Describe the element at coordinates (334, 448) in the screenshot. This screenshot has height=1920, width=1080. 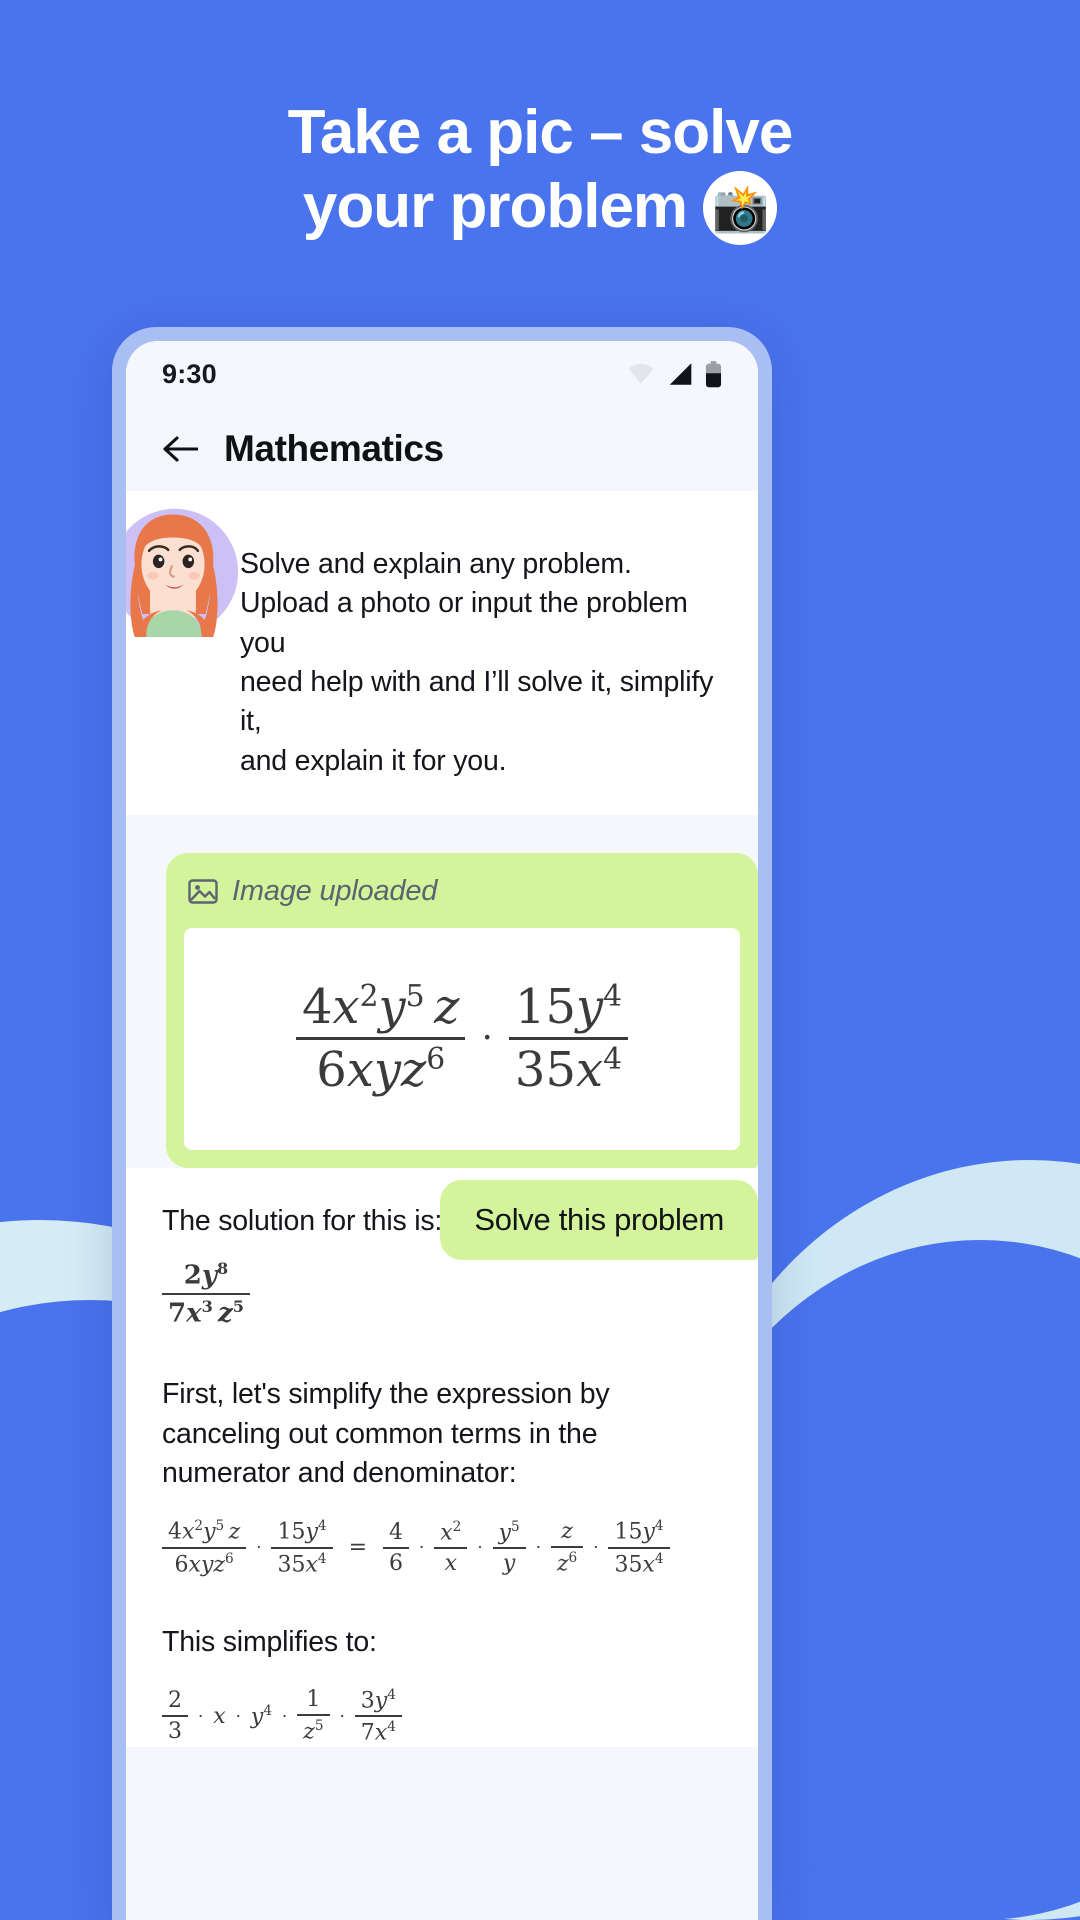
I see `page-title: Mathematics` at that location.